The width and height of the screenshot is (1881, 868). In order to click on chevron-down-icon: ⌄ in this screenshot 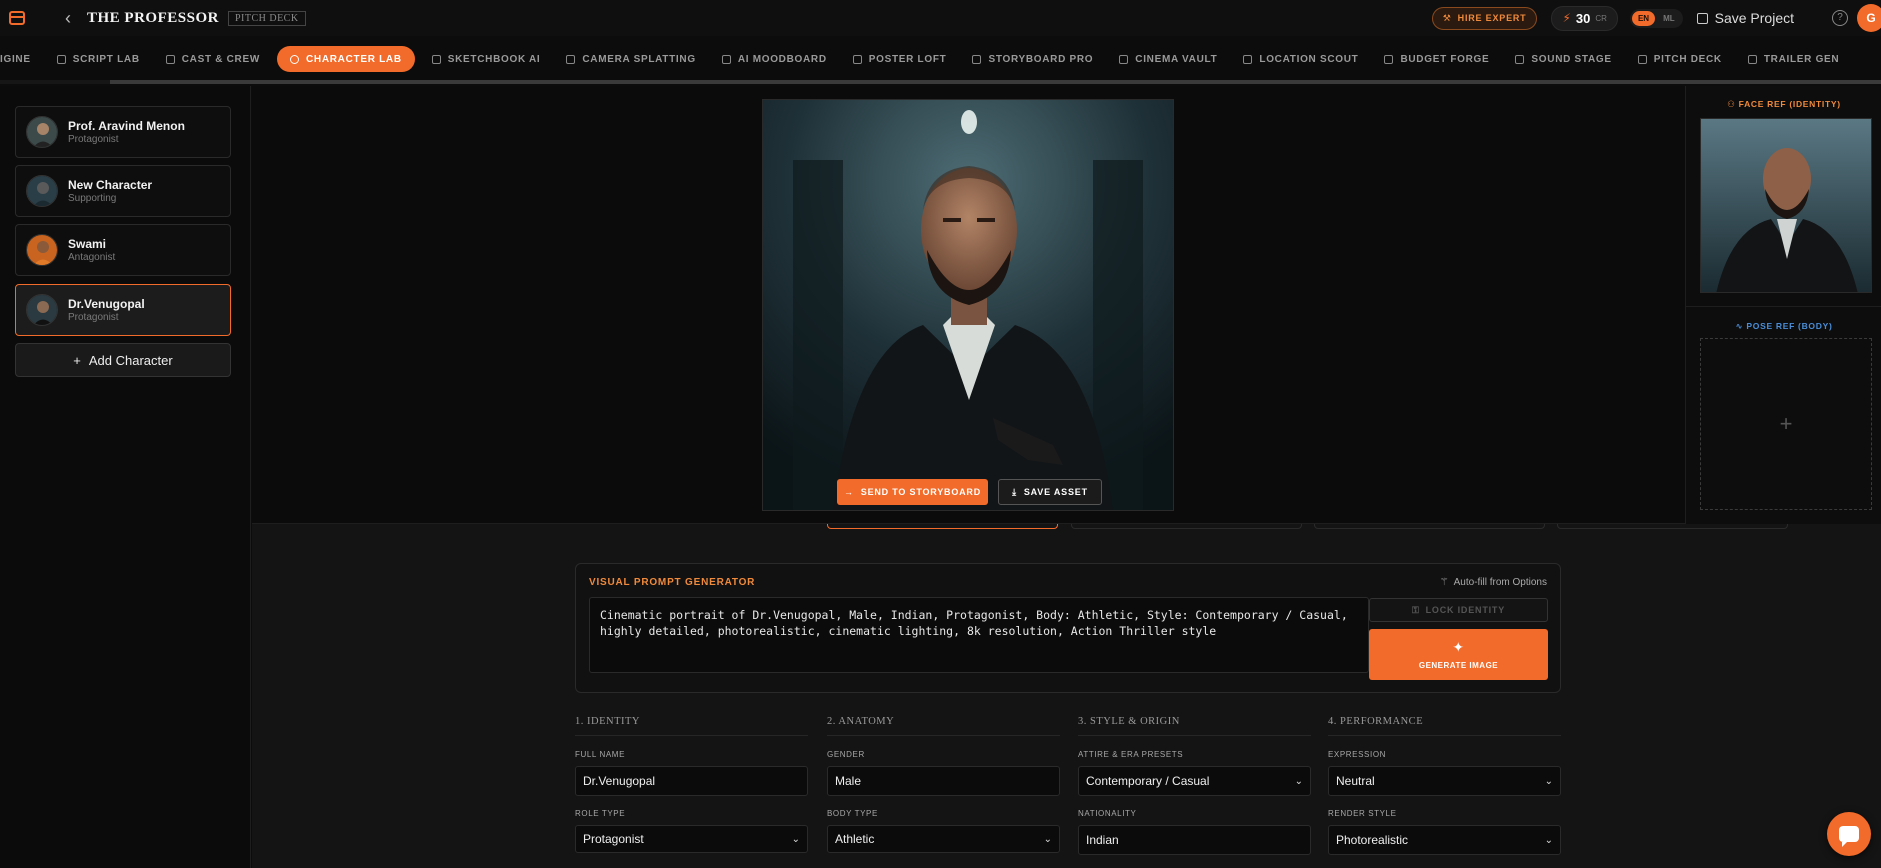, I will do `click(1548, 781)`.